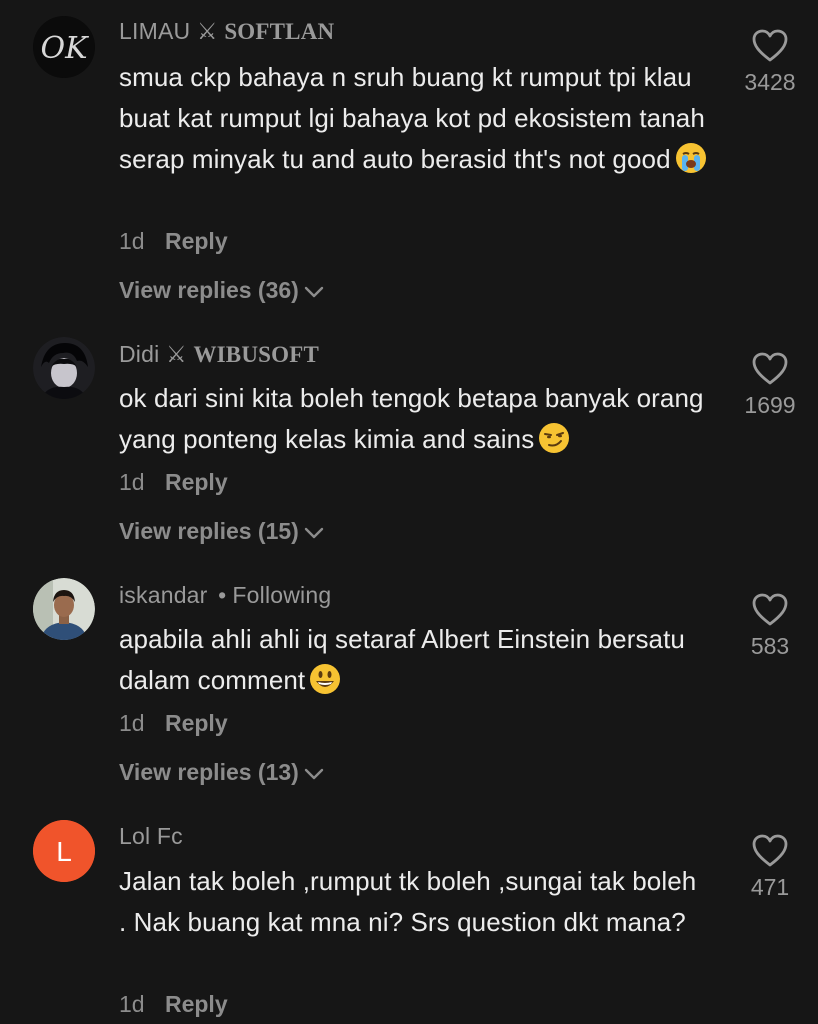 This screenshot has height=1024, width=818. What do you see at coordinates (209, 531) in the screenshot?
I see `view-replies-label: View replies (15)` at bounding box center [209, 531].